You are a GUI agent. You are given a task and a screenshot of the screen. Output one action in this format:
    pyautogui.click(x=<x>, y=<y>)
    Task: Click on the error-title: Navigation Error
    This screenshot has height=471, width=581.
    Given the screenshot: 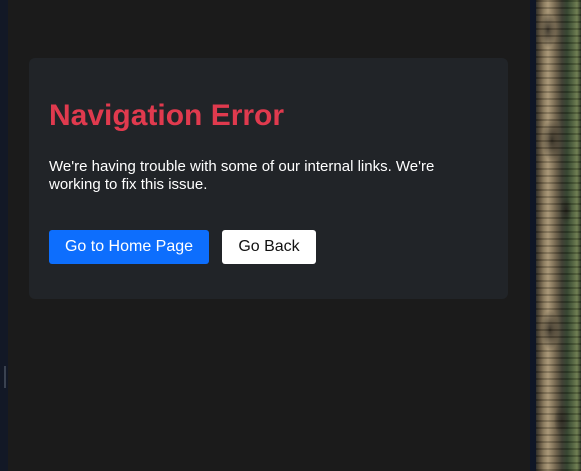 What is the action you would take?
    pyautogui.click(x=167, y=115)
    